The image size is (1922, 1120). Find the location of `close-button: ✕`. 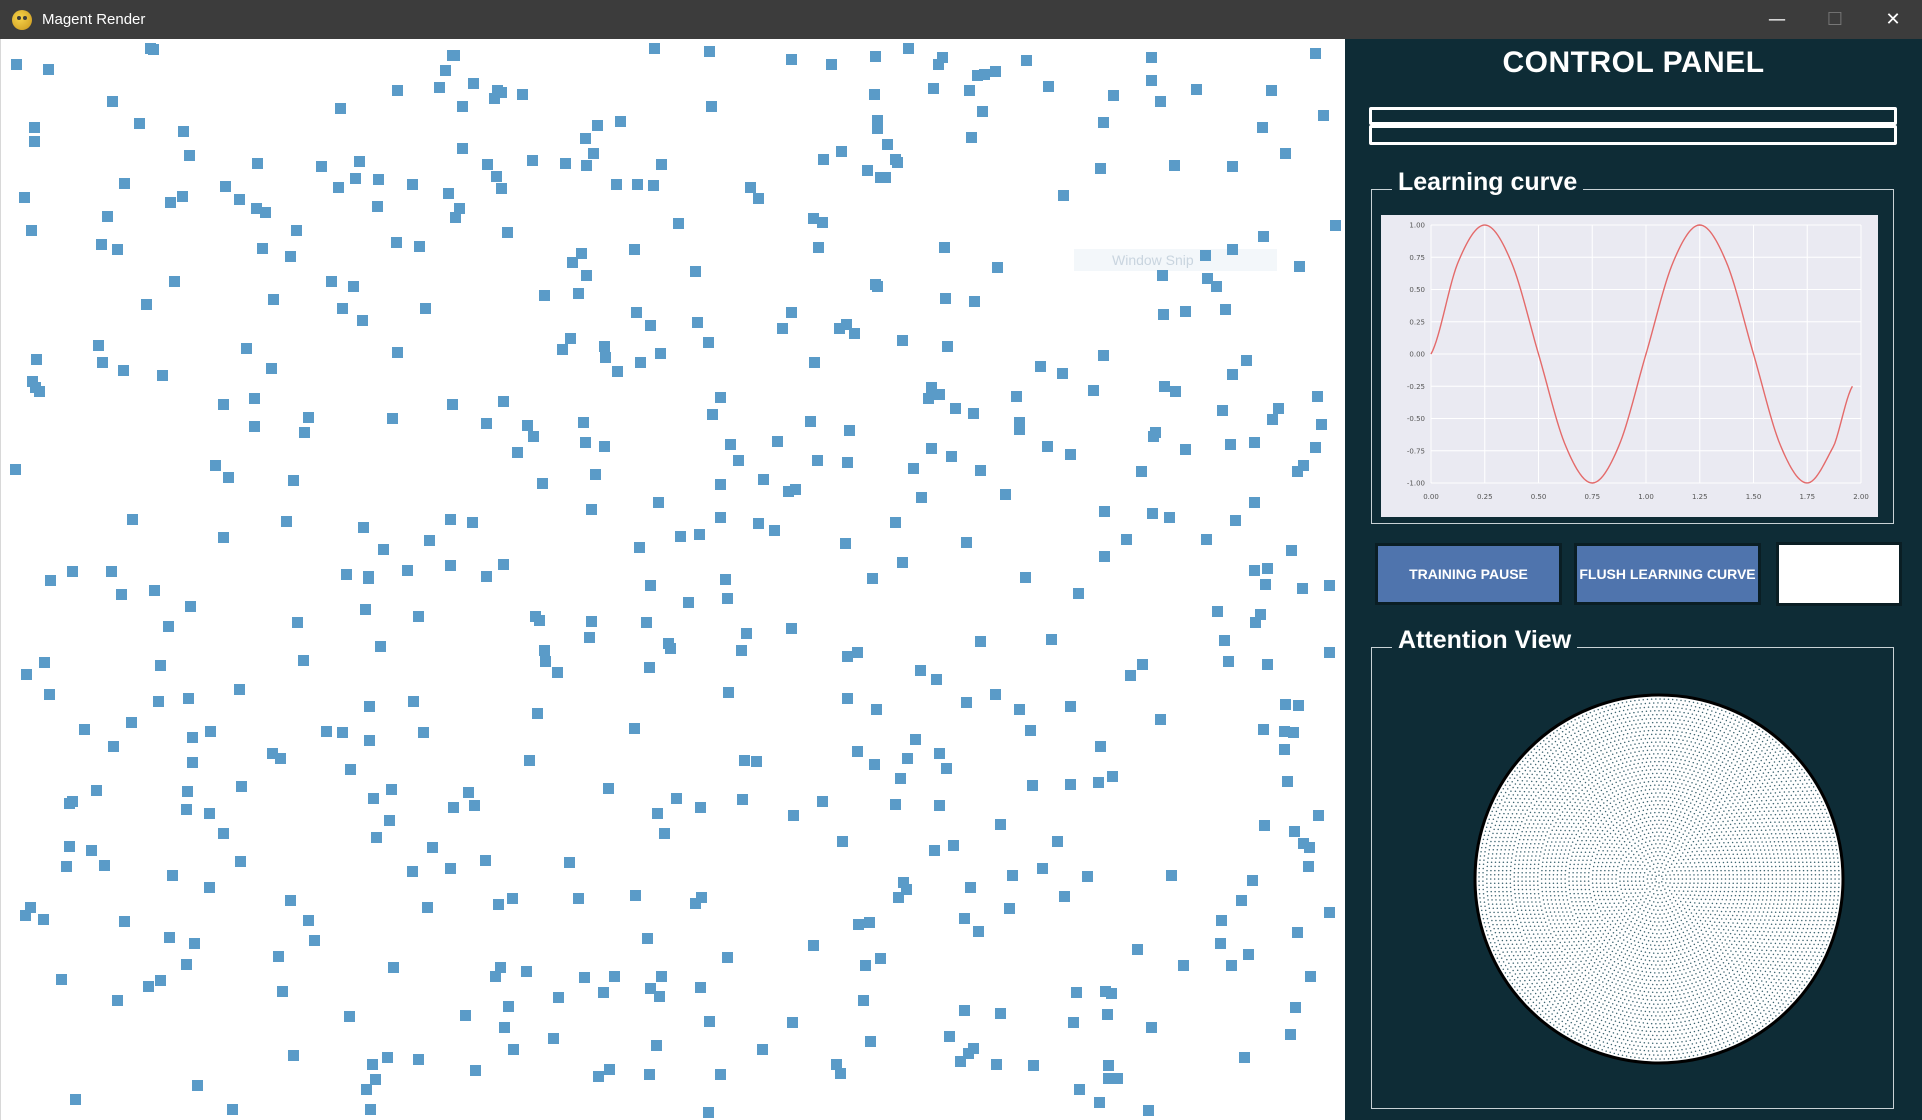

close-button: ✕ is located at coordinates (1893, 19).